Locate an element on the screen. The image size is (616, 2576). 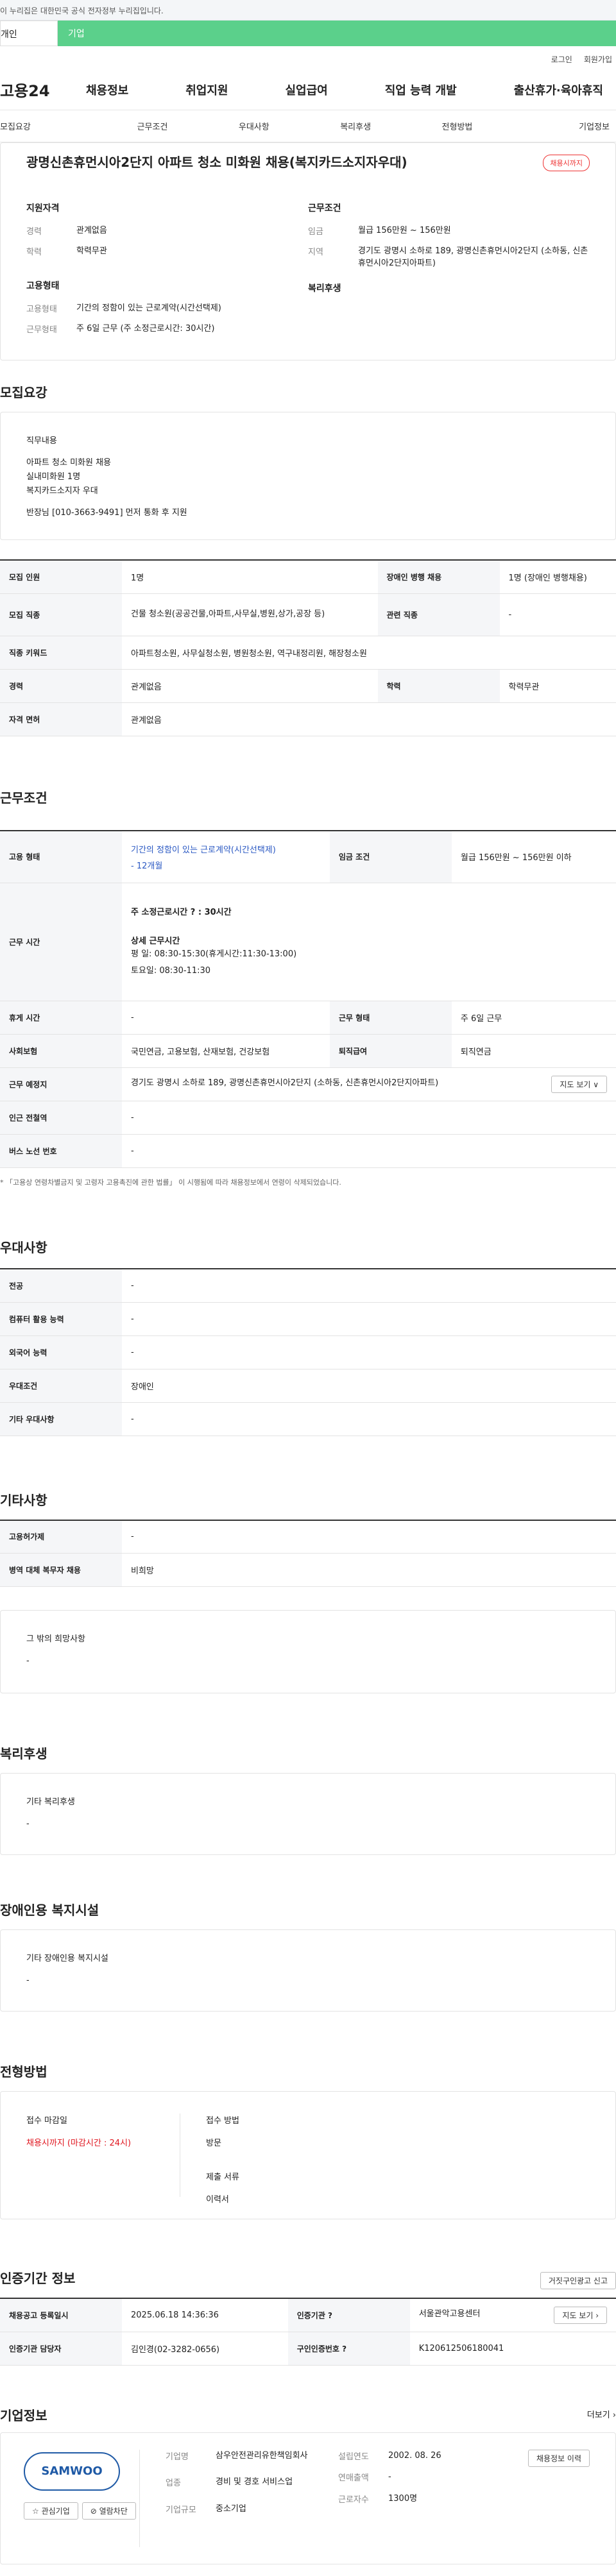
section-nav-recruit: 모집요강 is located at coordinates (51, 126).